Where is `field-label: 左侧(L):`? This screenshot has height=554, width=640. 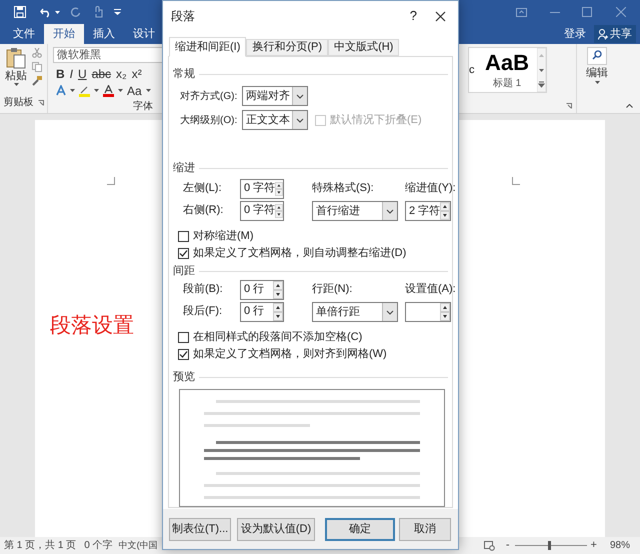 field-label: 左侧(L): is located at coordinates (202, 188).